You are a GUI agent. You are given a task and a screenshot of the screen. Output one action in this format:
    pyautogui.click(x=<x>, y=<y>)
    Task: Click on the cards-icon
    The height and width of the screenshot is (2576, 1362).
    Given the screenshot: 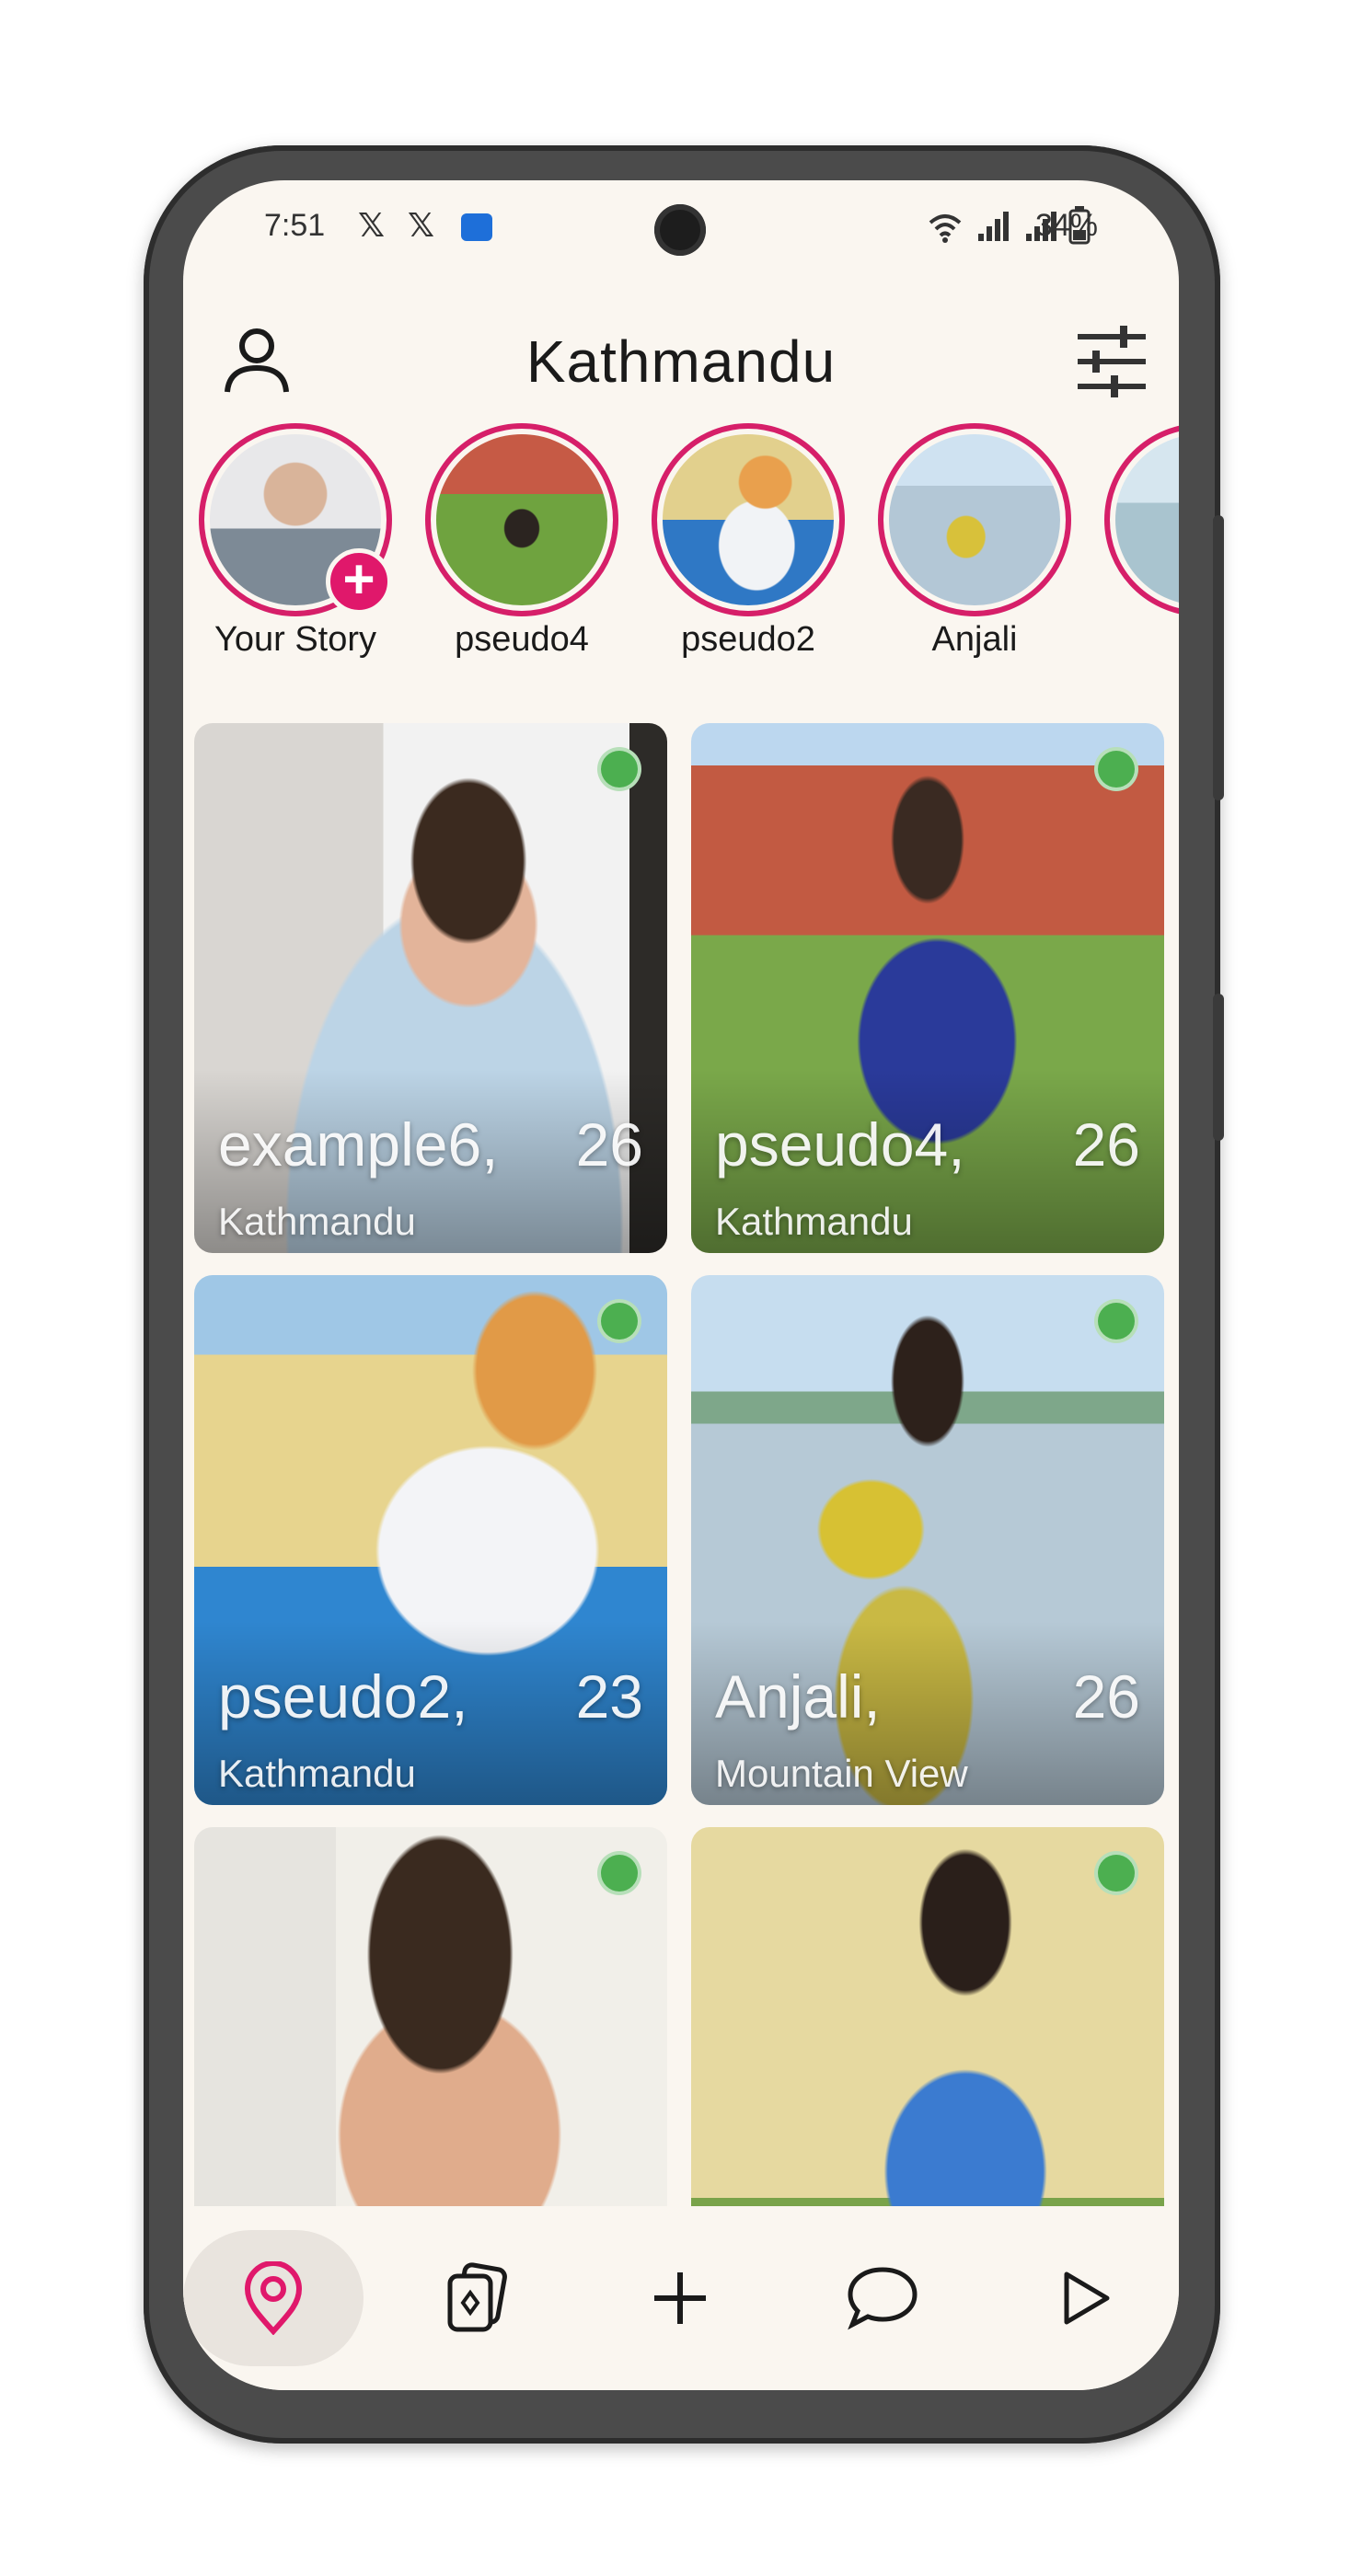 What is the action you would take?
    pyautogui.click(x=477, y=2297)
    